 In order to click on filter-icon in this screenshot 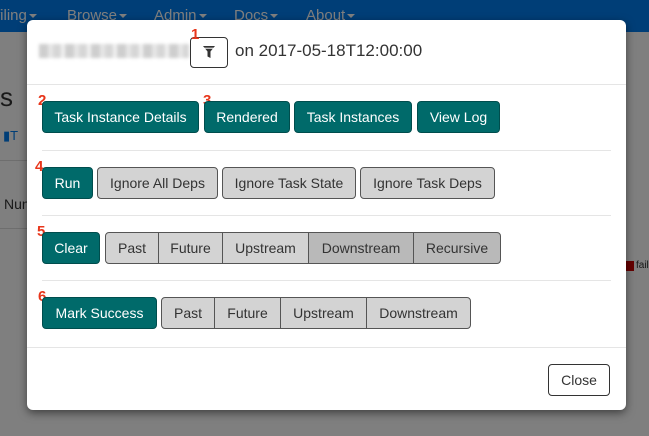, I will do `click(209, 52)`.